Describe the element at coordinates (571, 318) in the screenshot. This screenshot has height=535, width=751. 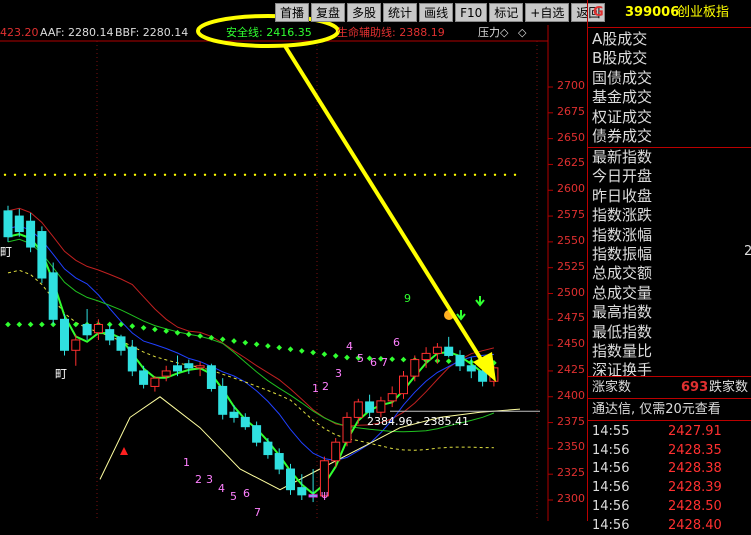
I see `price-axis-label: 2475` at that location.